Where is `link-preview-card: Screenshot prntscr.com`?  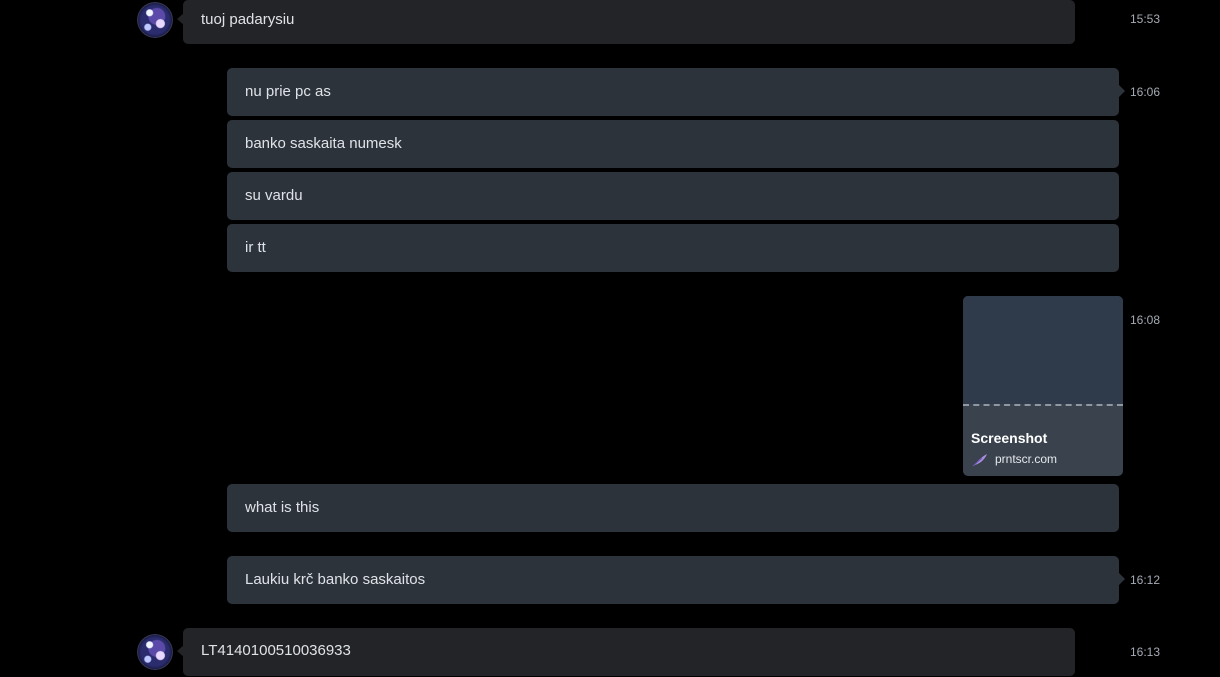
link-preview-card: Screenshot prntscr.com is located at coordinates (1043, 386).